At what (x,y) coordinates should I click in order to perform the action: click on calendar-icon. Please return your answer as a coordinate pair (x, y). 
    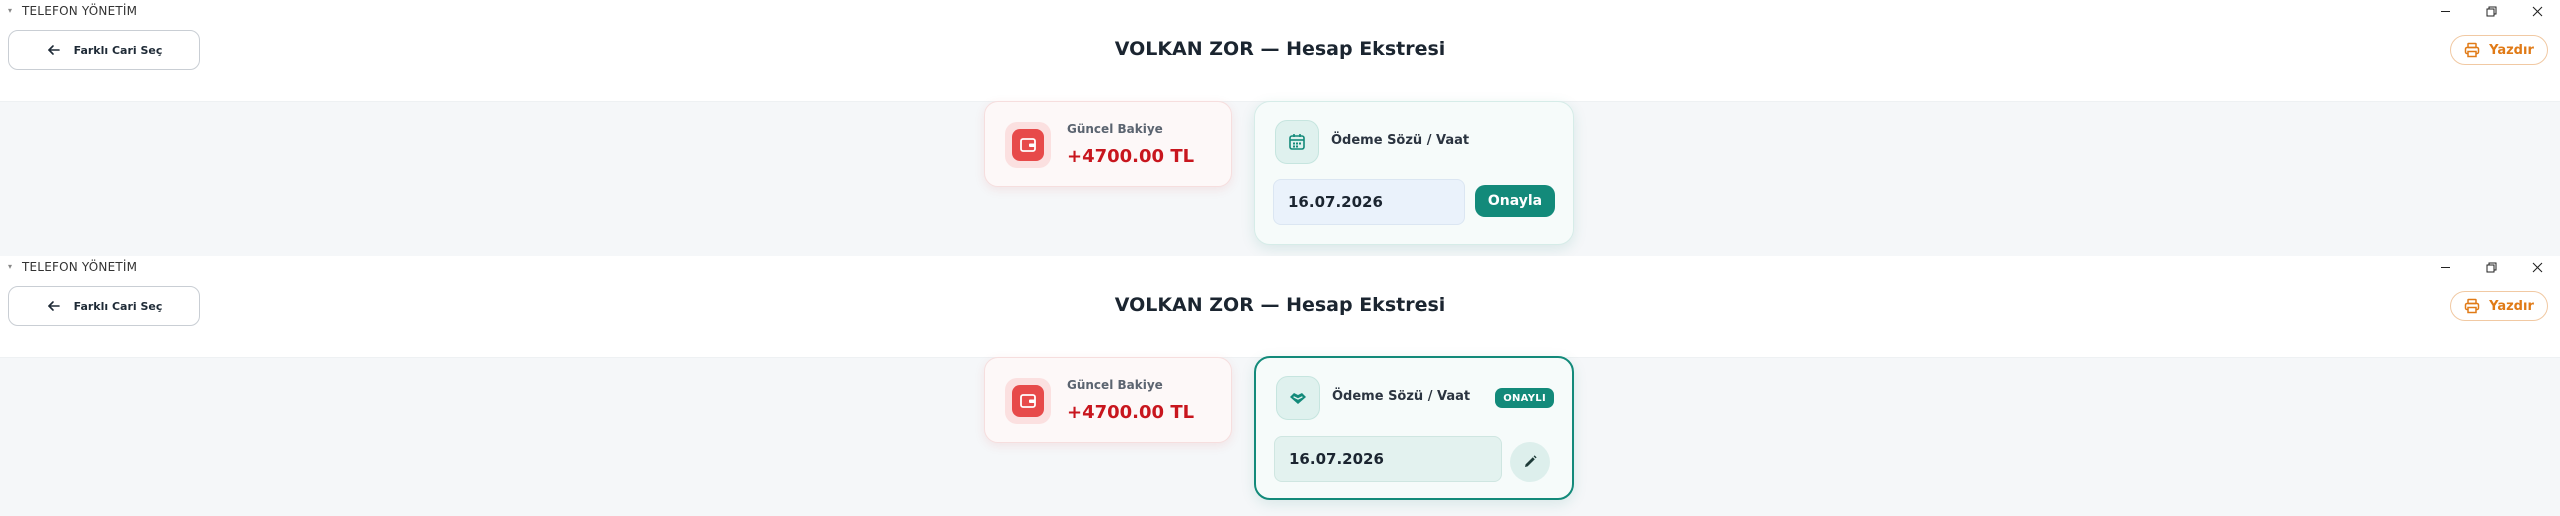
    Looking at the image, I should click on (1297, 142).